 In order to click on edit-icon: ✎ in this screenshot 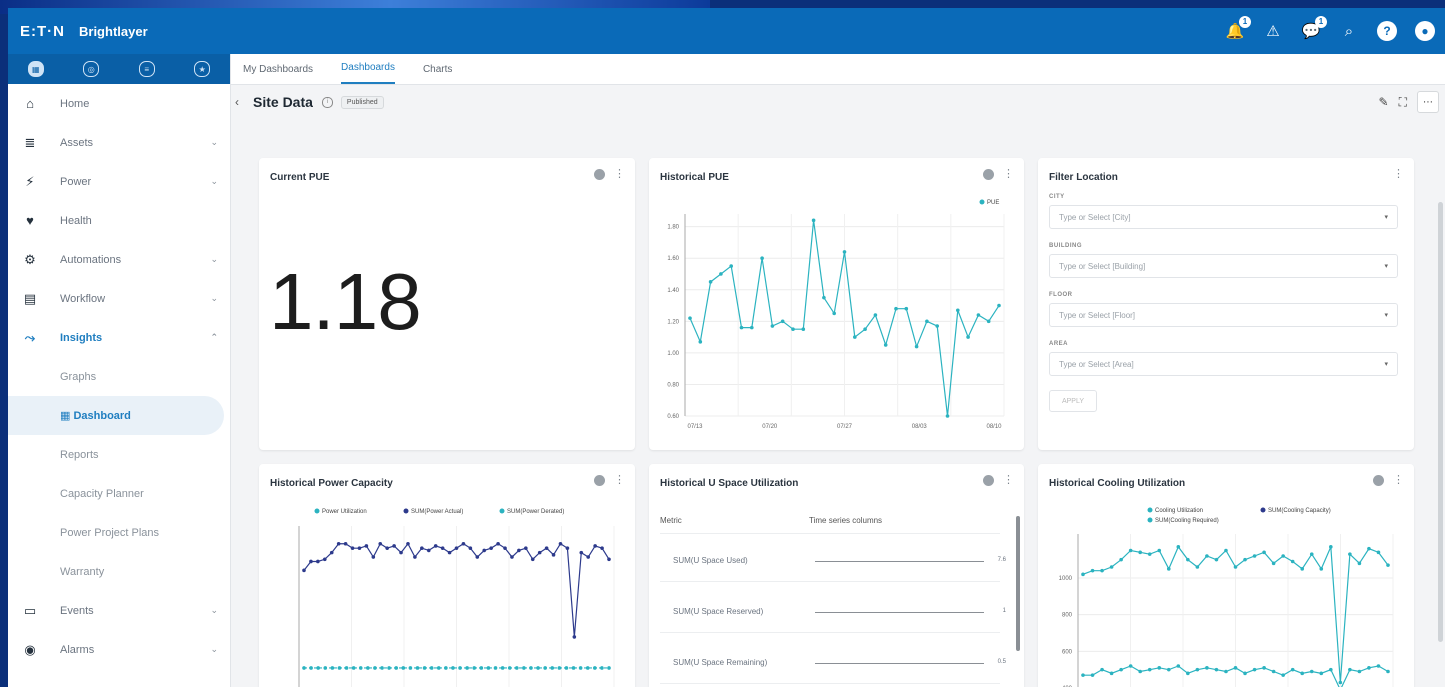, I will do `click(1384, 102)`.